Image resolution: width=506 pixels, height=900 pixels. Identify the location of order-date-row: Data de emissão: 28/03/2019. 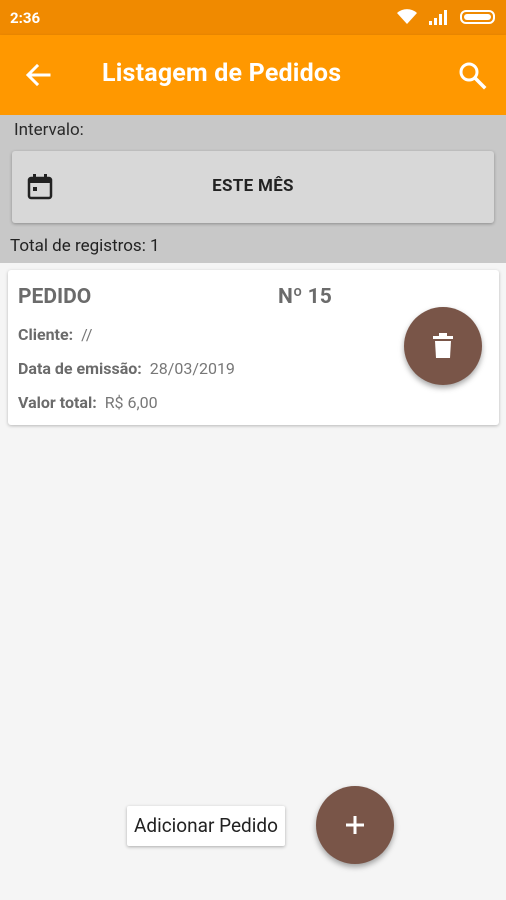
(126, 368).